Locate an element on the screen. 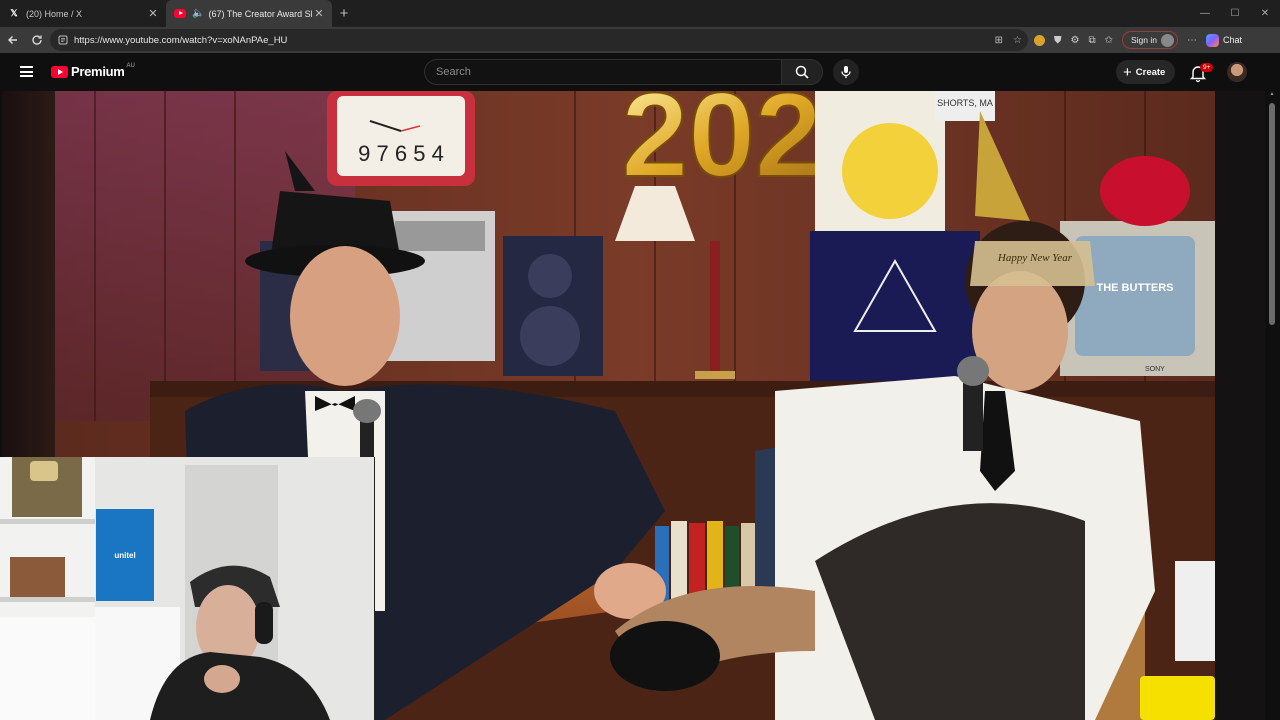  coin-extension-icon is located at coordinates (1039, 40).